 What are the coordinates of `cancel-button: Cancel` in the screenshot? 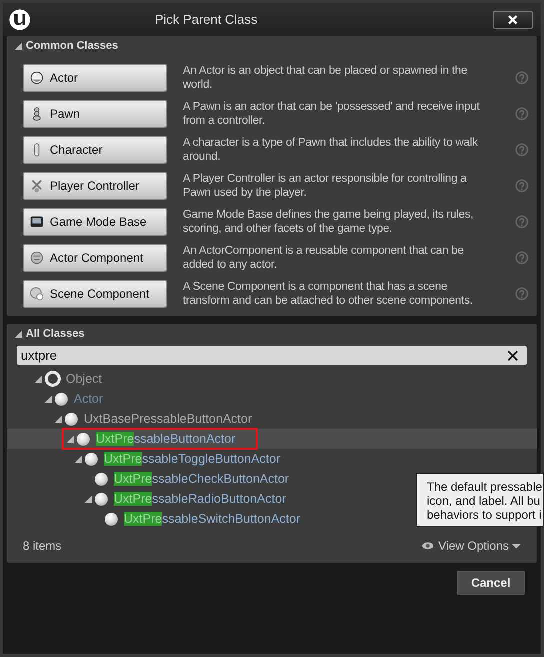 It's located at (491, 583).